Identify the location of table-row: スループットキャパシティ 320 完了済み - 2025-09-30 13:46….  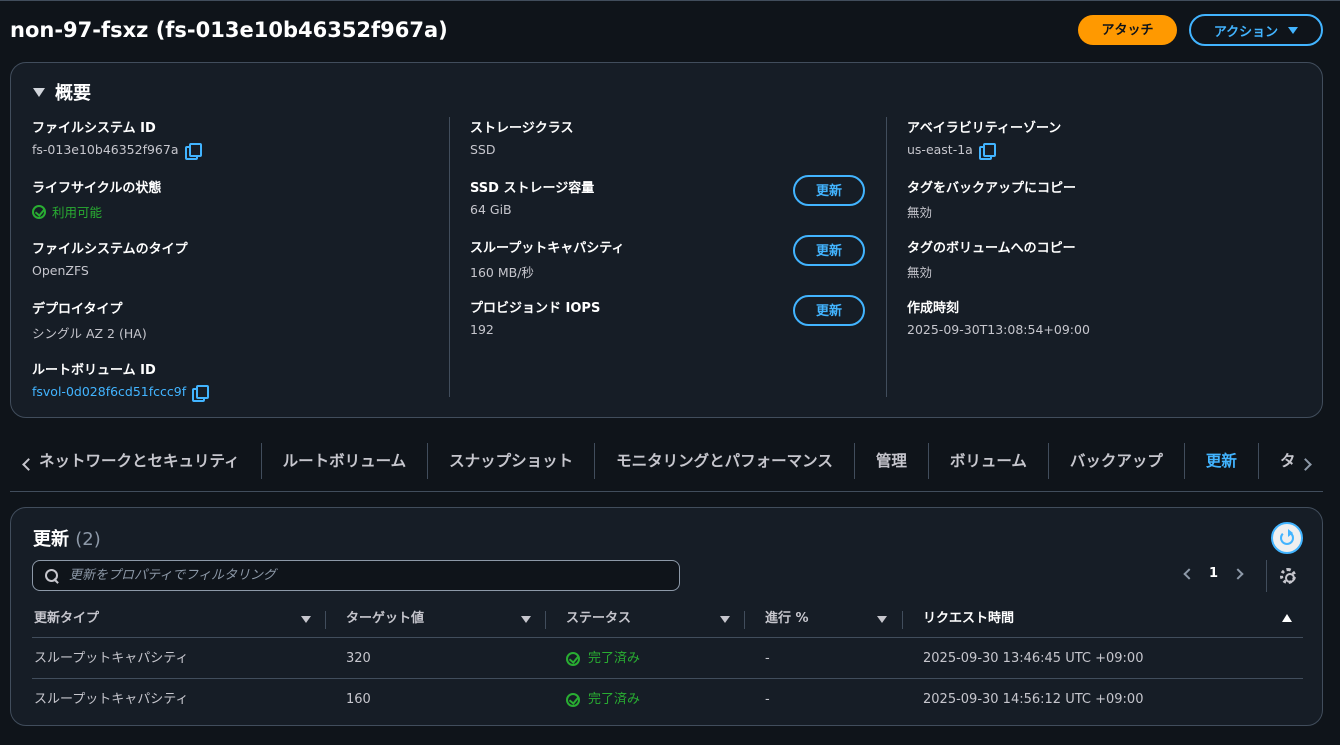
(667, 658).